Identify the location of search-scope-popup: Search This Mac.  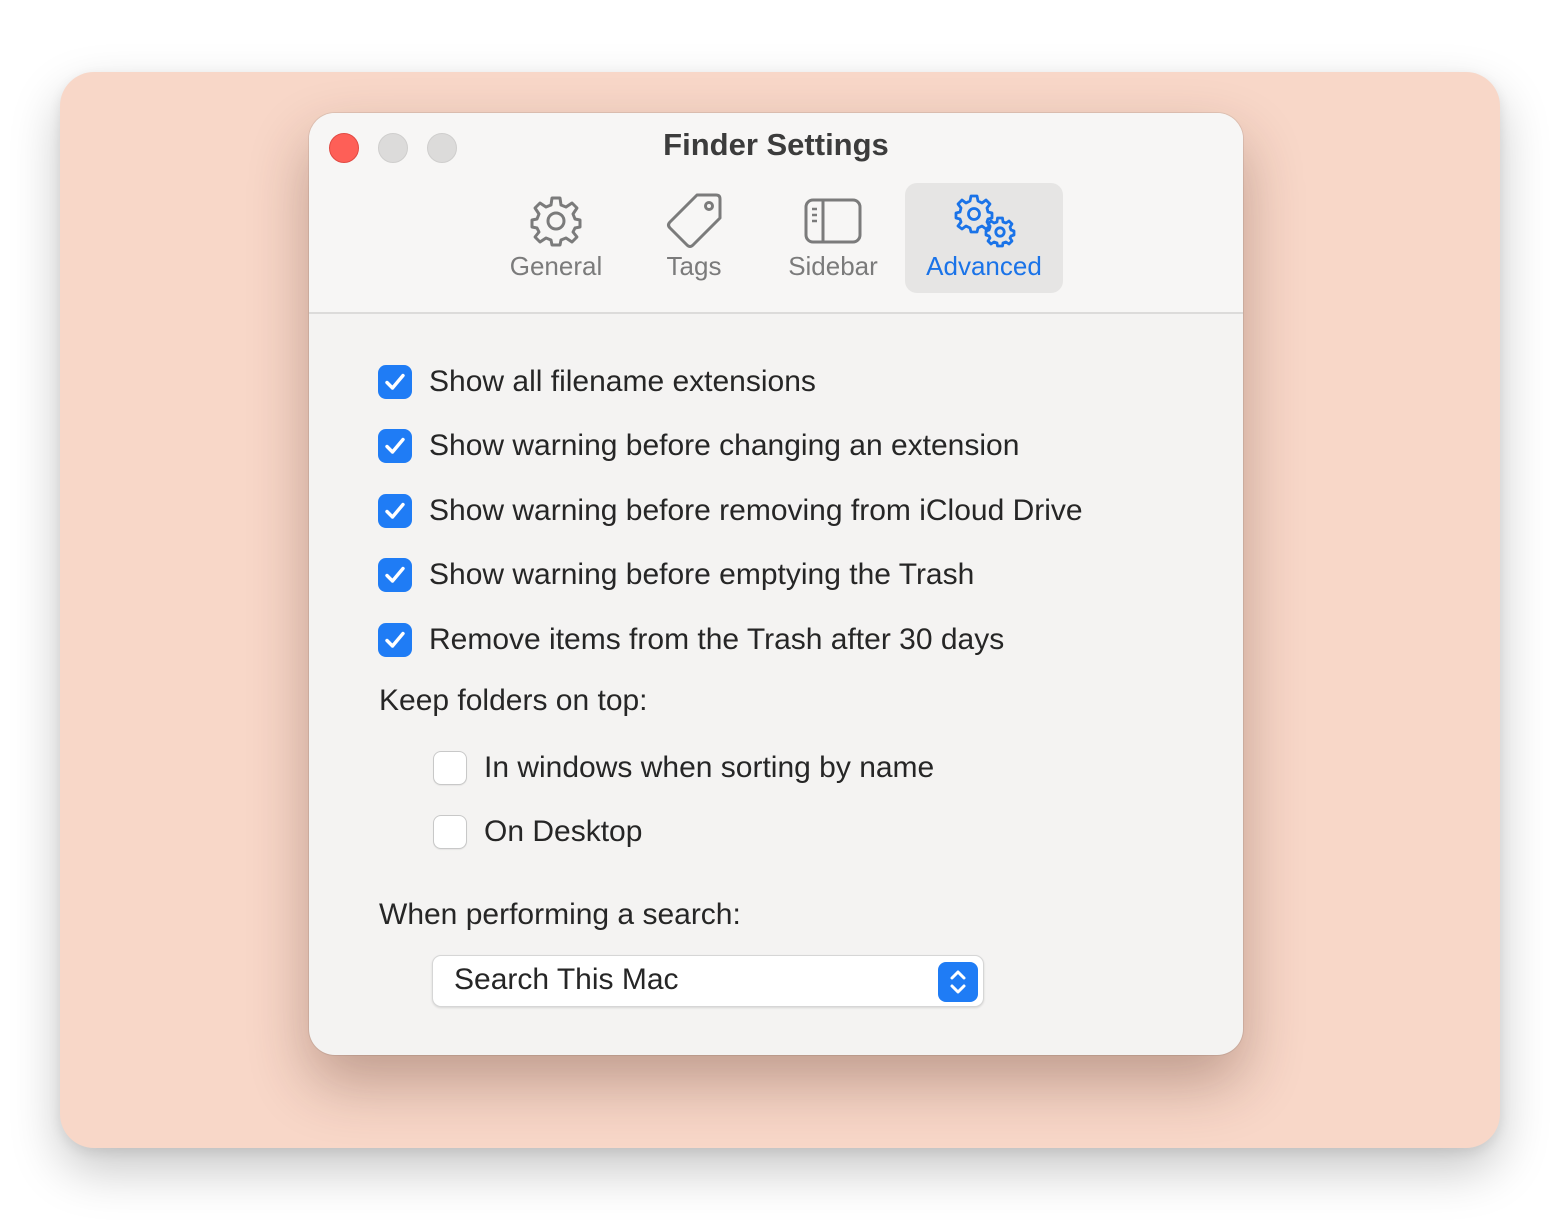
(708, 981).